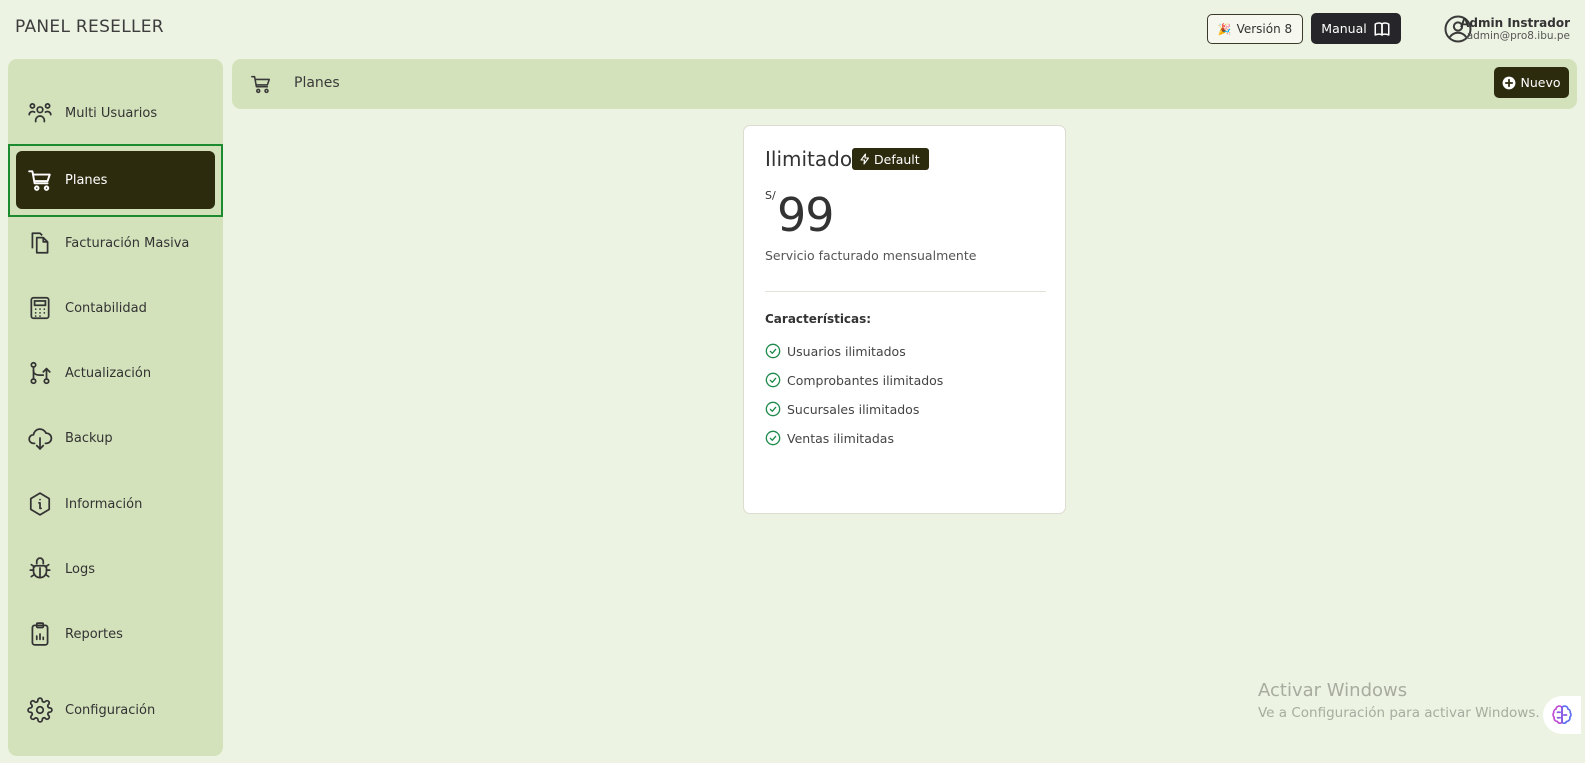  I want to click on feature-label: Usuarios ilimitados, so click(846, 351).